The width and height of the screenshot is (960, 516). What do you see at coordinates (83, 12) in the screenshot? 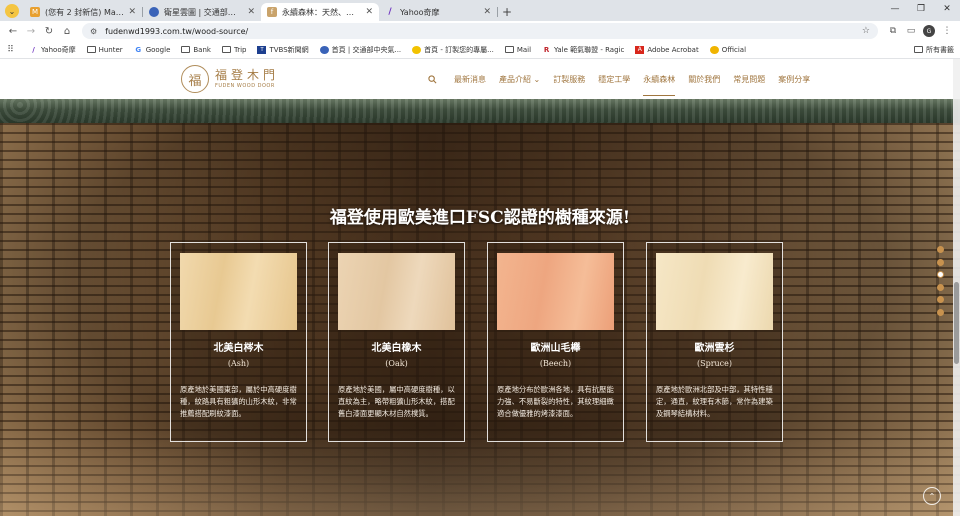
I see `browser-tab-mail: M (您有 2 封新信) MailCloud電子 ✕` at bounding box center [83, 12].